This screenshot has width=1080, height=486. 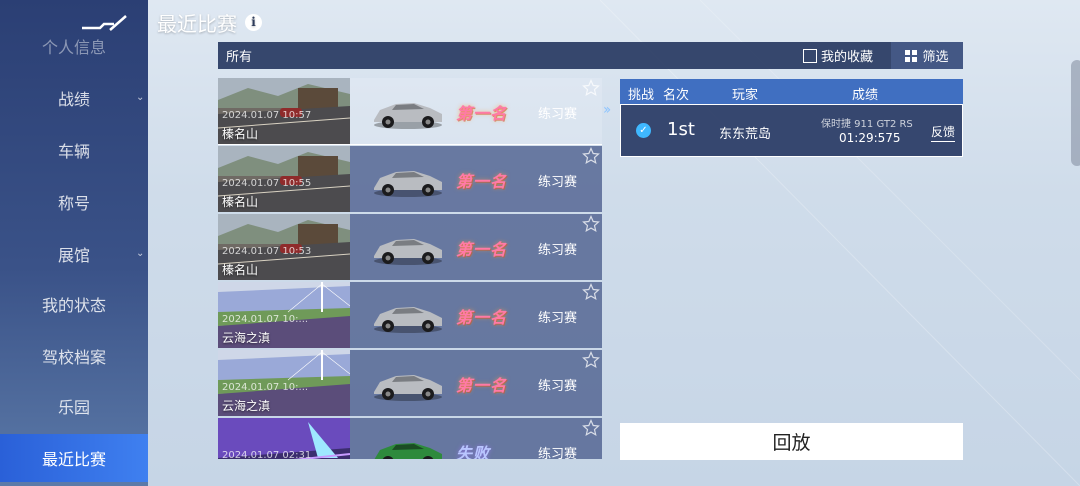 I want to click on race-datetime: 2024.01.07 10:55, so click(x=267, y=183).